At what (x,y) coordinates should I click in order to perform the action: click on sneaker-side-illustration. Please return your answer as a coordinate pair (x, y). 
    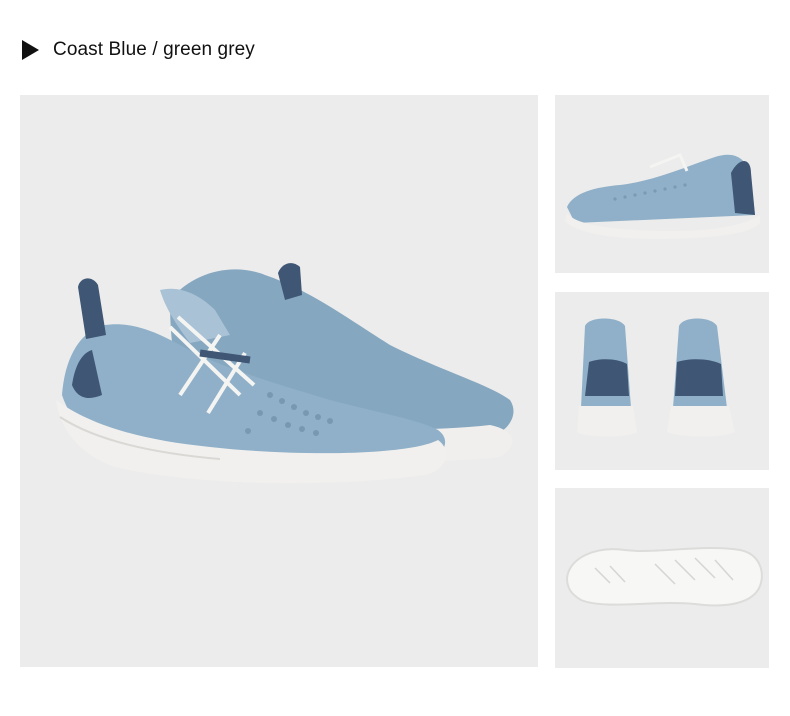
    Looking at the image, I should click on (662, 196).